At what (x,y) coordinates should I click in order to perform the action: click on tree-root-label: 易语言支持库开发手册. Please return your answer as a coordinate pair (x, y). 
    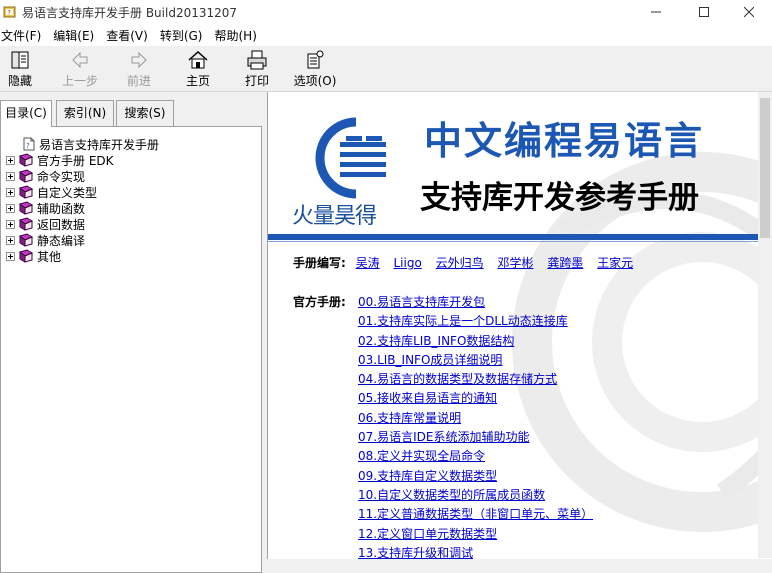
    Looking at the image, I should click on (99, 144).